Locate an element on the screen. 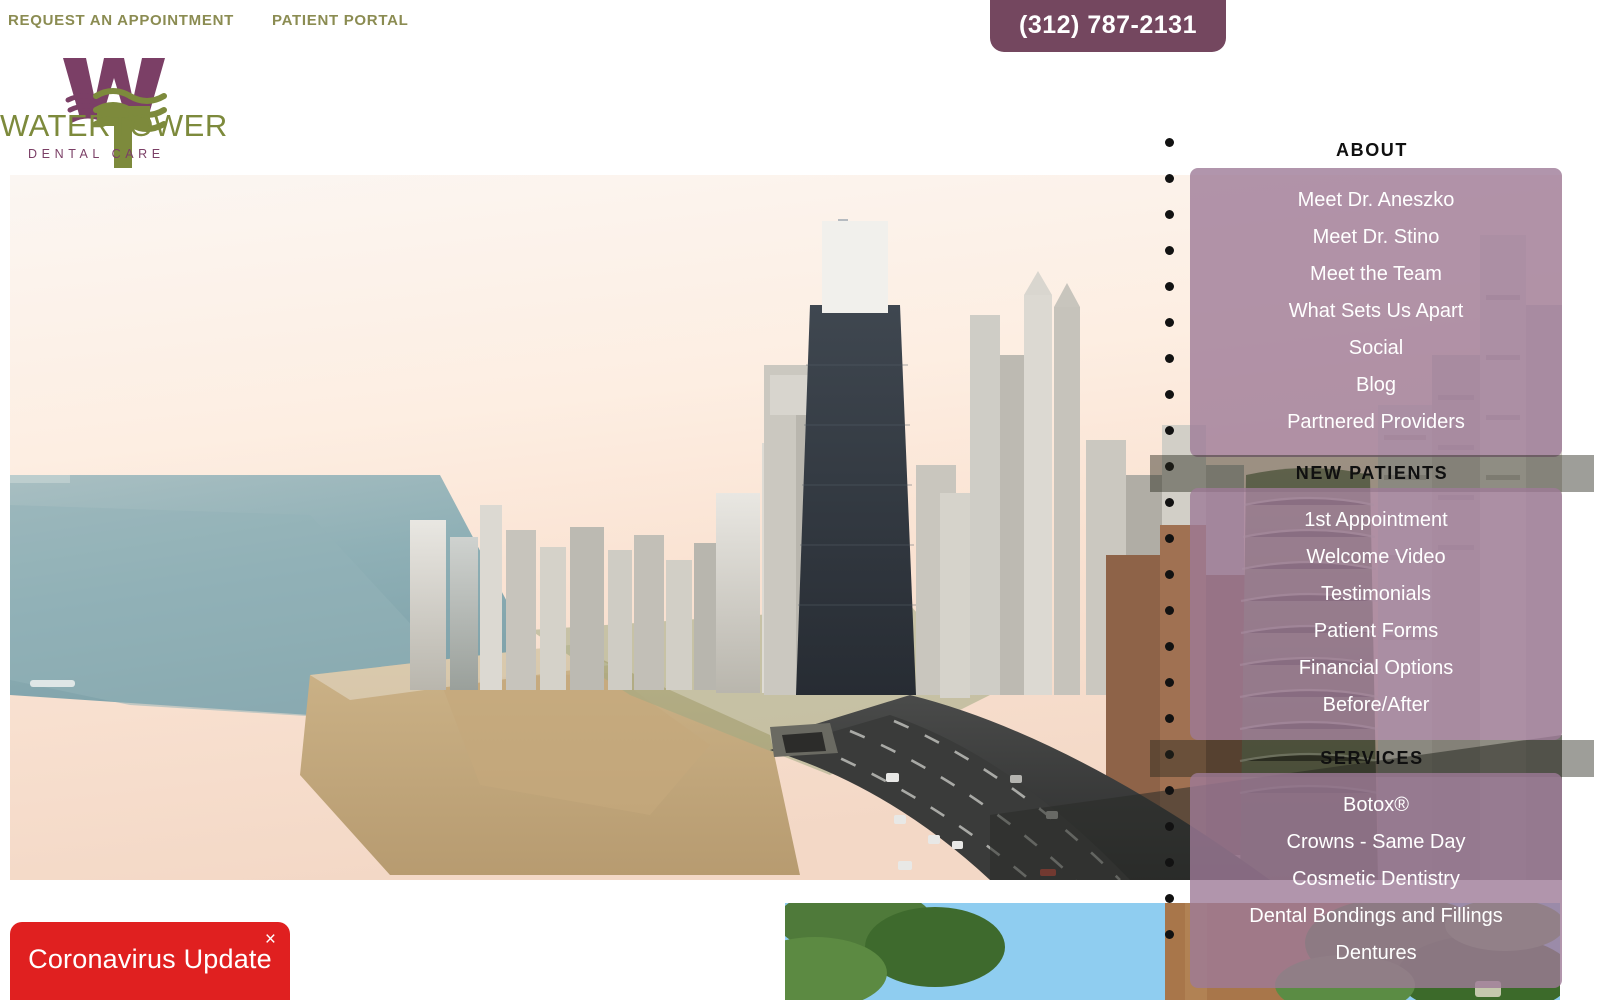 Image resolution: width=1600 pixels, height=1000 pixels. submenu-item-meet-dr-stino: Meet Dr. Stino is located at coordinates (1376, 237).